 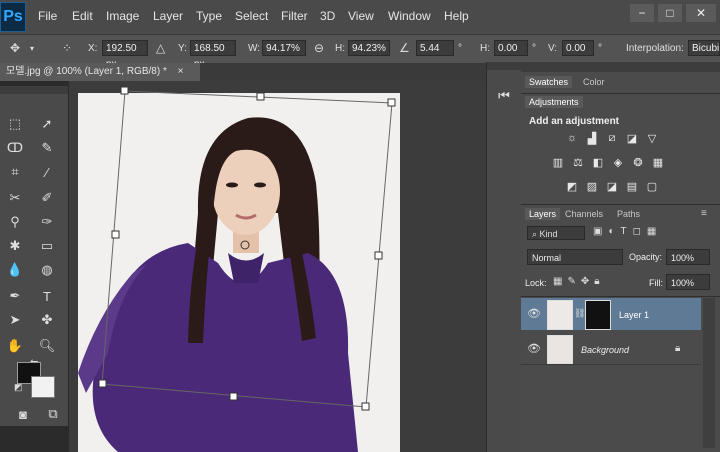 I want to click on shape-icon: ✤, so click(x=47, y=320).